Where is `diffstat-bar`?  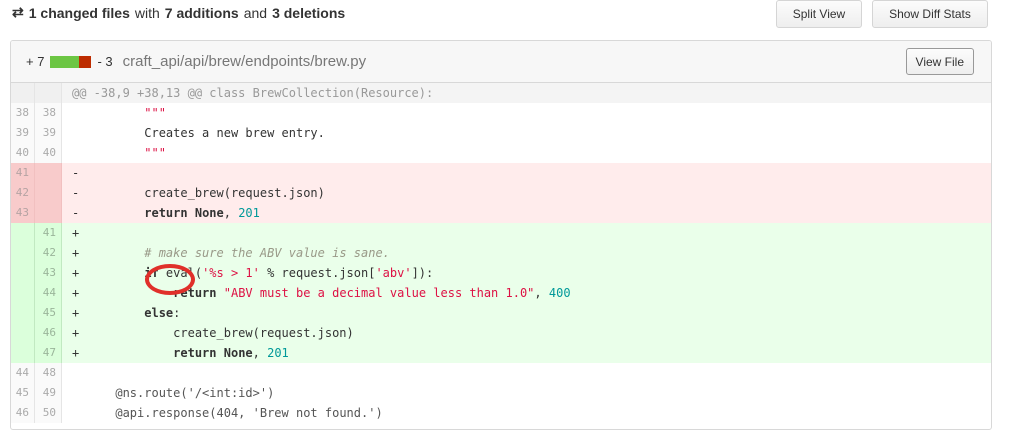 diffstat-bar is located at coordinates (71, 61).